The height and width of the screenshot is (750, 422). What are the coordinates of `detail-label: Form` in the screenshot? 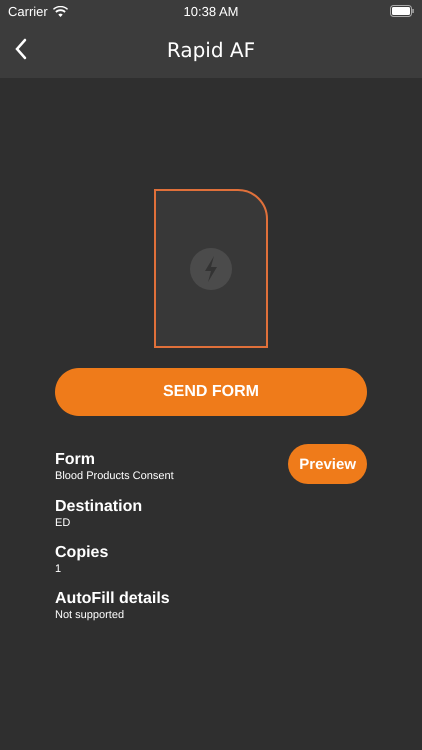 It's located at (75, 459).